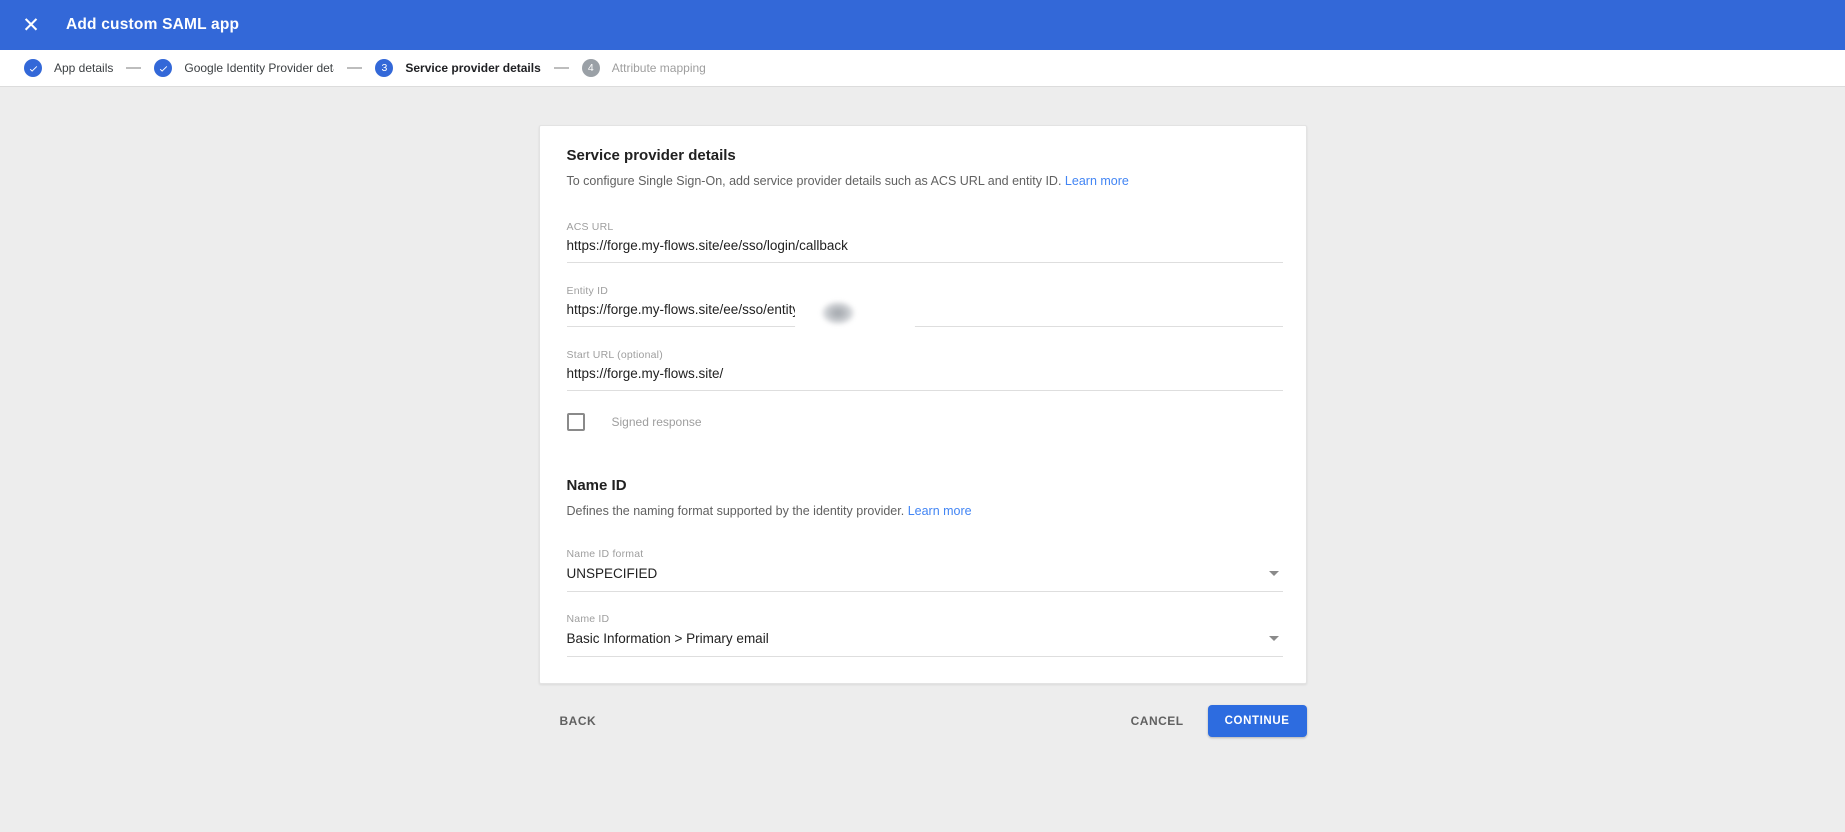  What do you see at coordinates (605, 554) in the screenshot?
I see `name-id-format-label: Name ID format` at bounding box center [605, 554].